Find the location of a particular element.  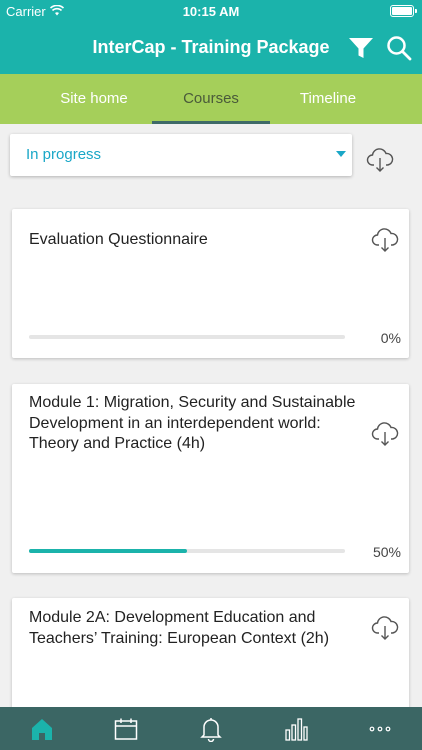

chart-icon is located at coordinates (296, 729).